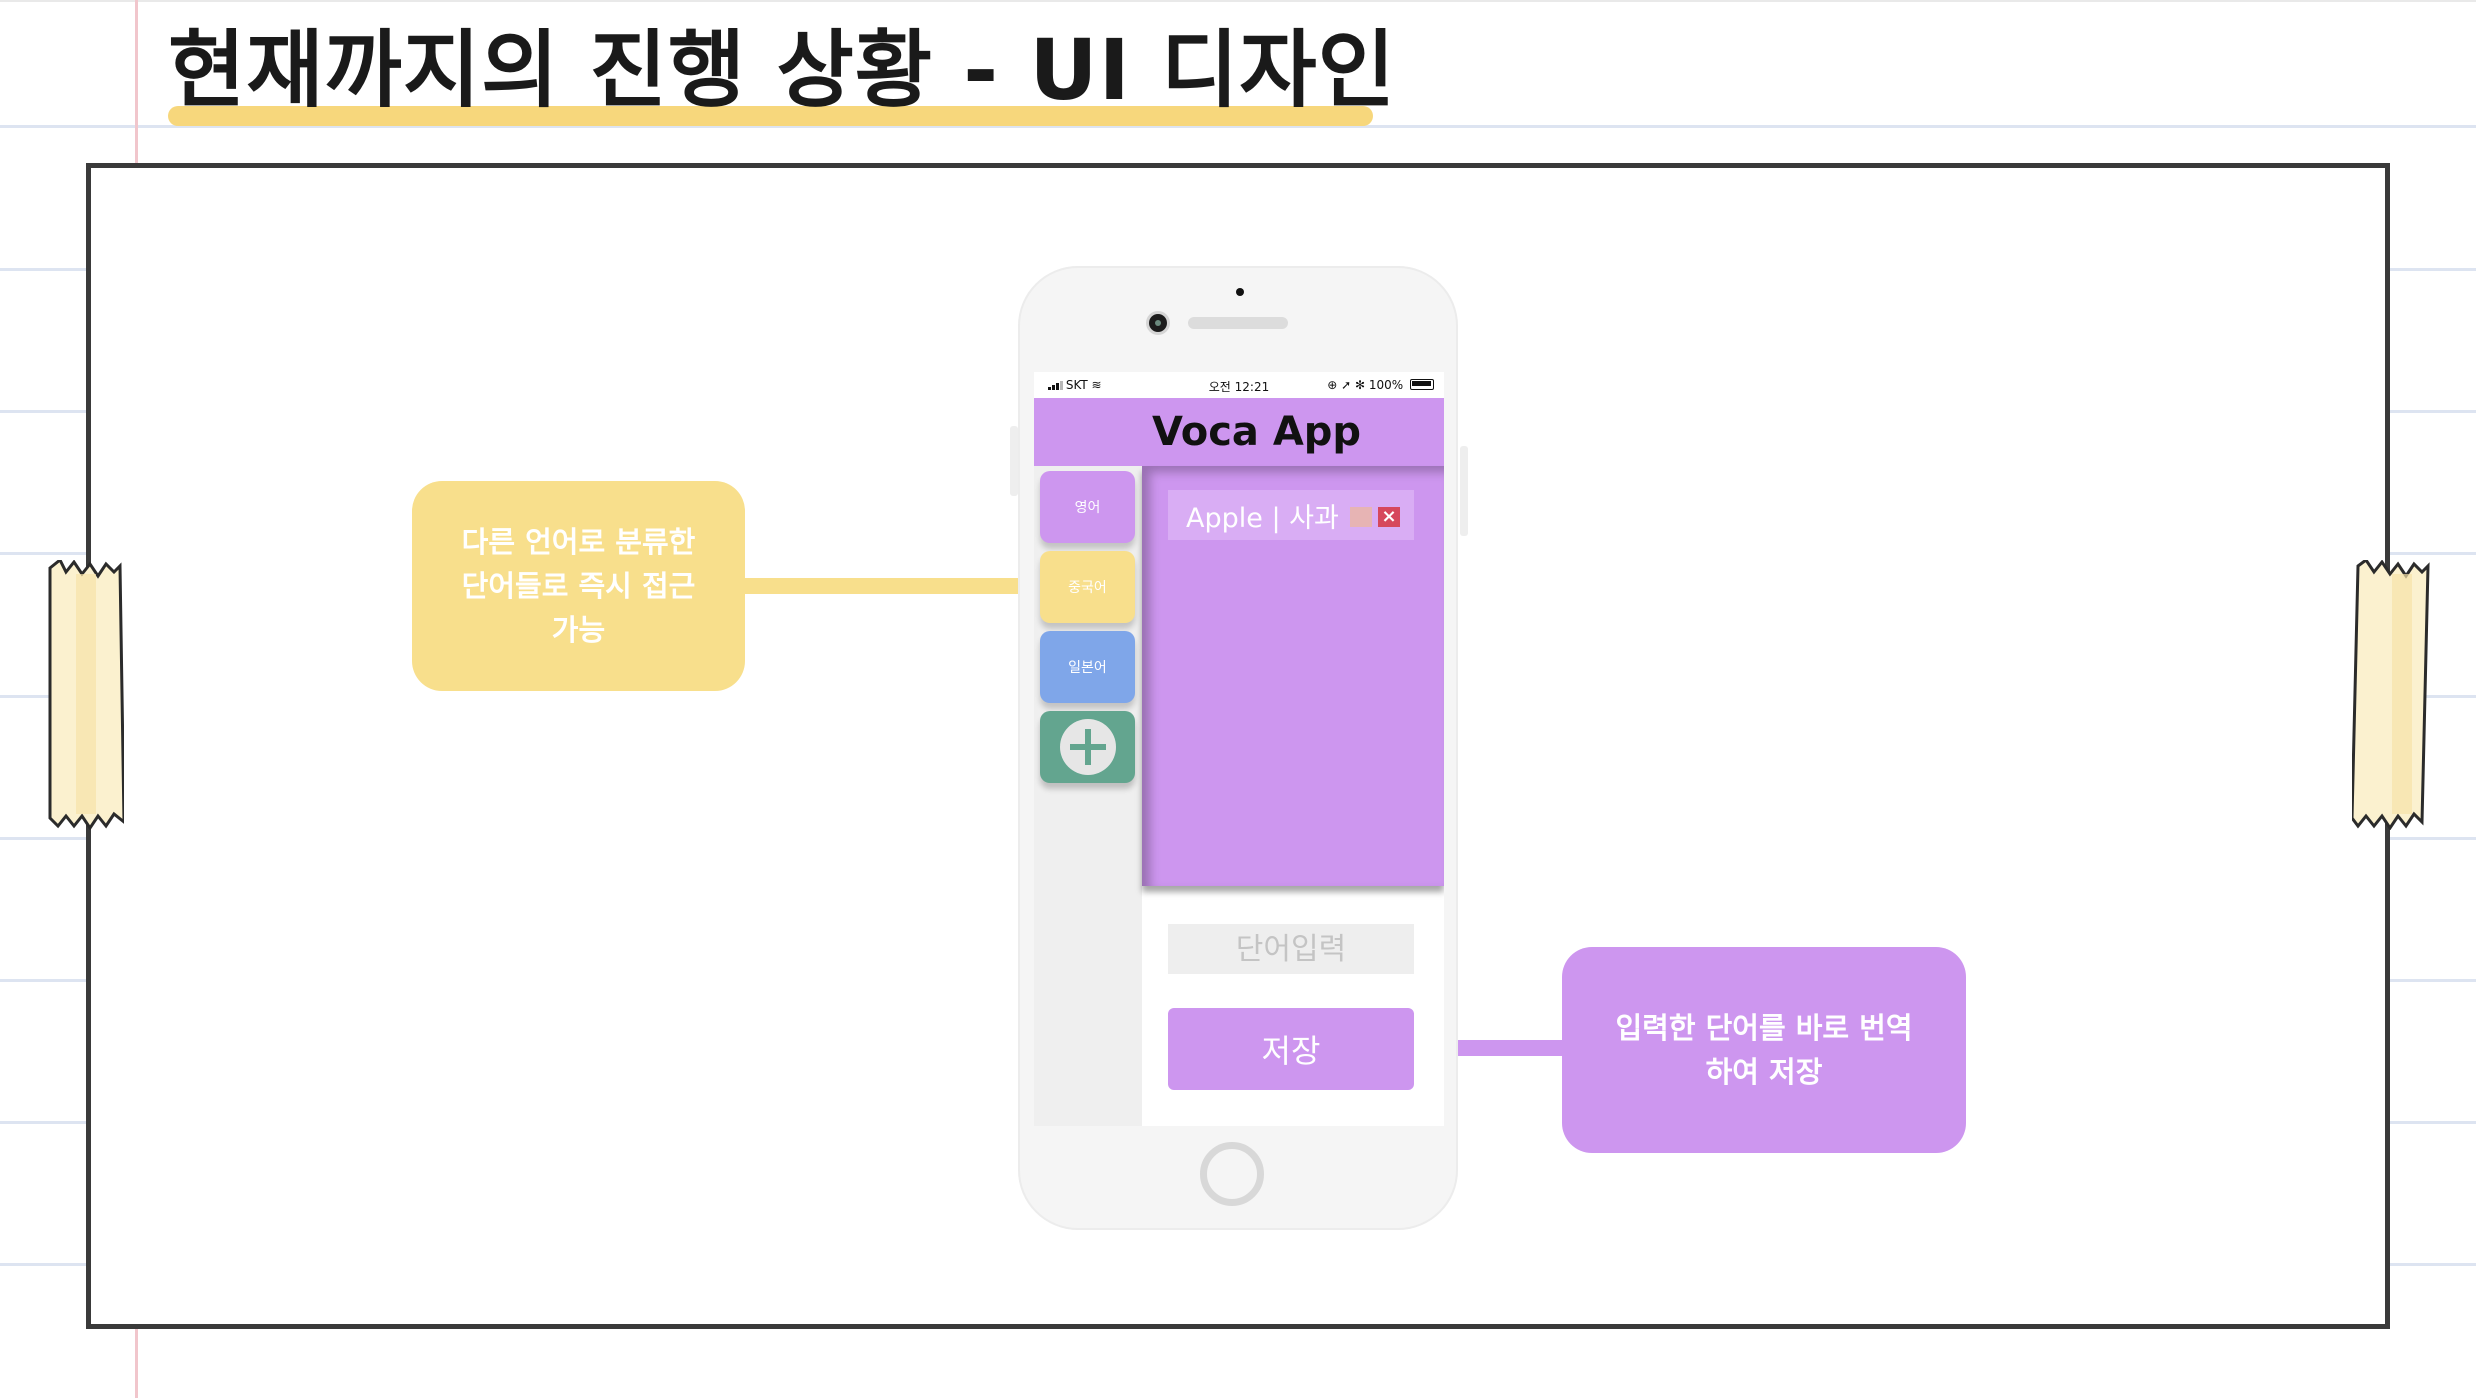  What do you see at coordinates (1239, 385) in the screenshot?
I see `status-bar: SKT ≋ 오전 12:21 ⊕ ➚ ✻ 100%` at bounding box center [1239, 385].